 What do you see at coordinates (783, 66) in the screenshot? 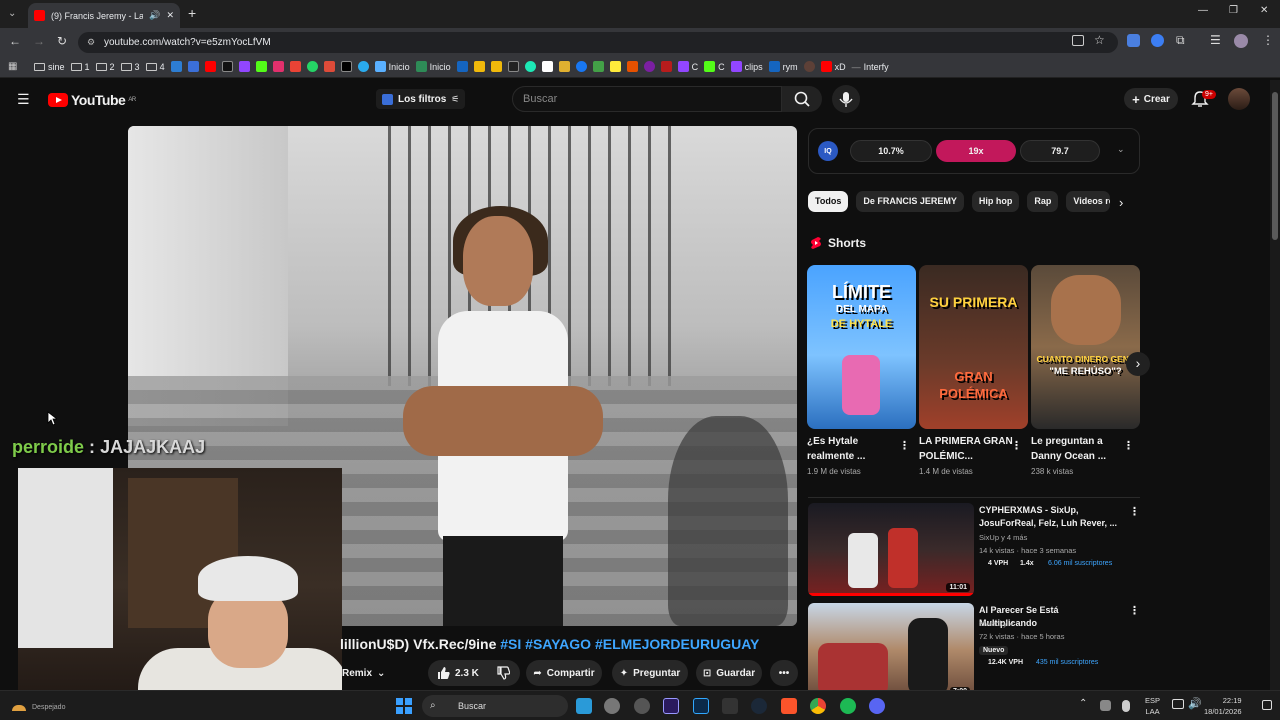
I see `bookmark-rym: rym` at bounding box center [783, 66].